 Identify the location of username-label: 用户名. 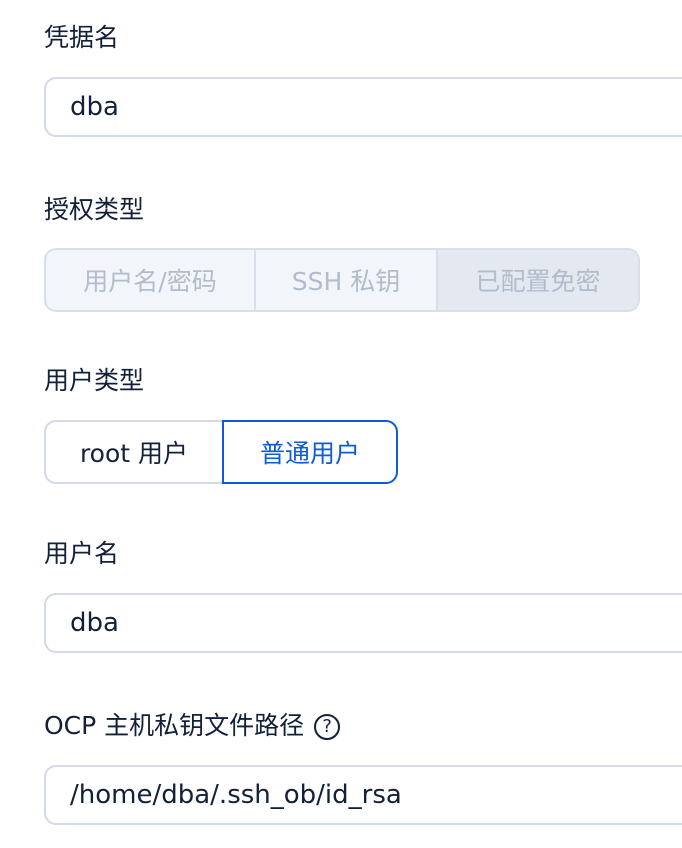
(82, 553).